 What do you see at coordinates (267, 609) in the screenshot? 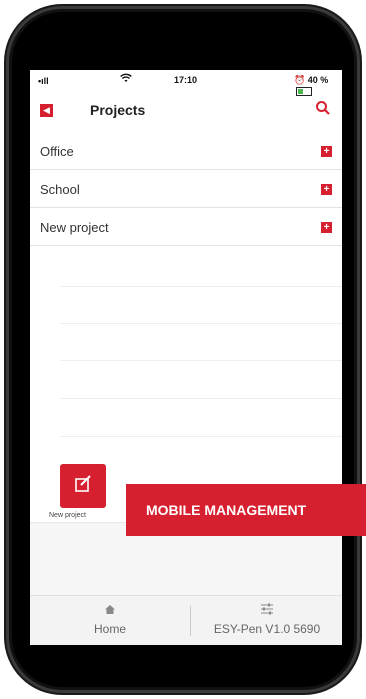
I see `sliders-icon` at bounding box center [267, 609].